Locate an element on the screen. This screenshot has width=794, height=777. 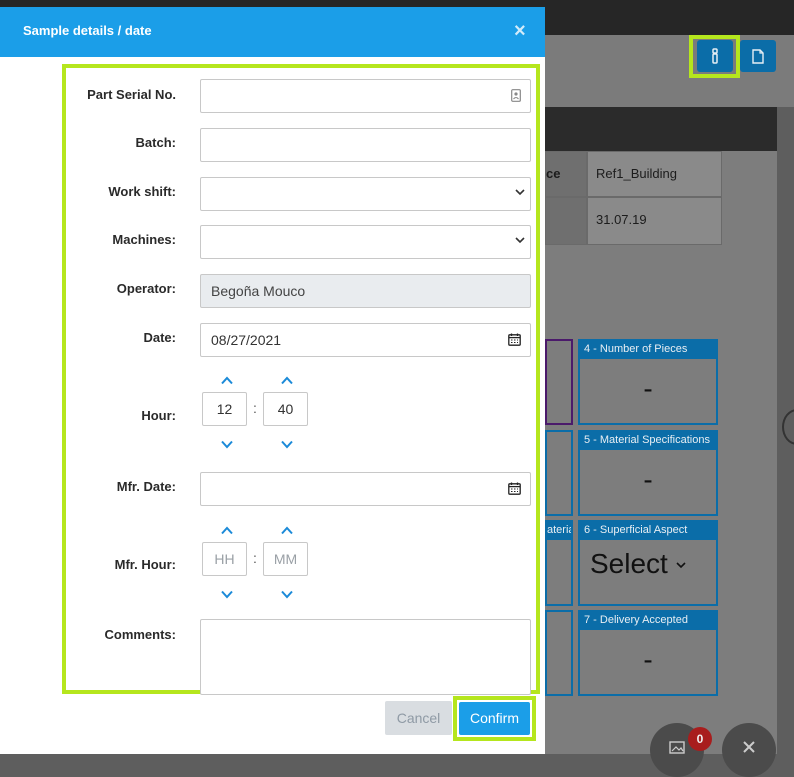
bg-table-date-cell: 31.07.19 is located at coordinates (654, 221).